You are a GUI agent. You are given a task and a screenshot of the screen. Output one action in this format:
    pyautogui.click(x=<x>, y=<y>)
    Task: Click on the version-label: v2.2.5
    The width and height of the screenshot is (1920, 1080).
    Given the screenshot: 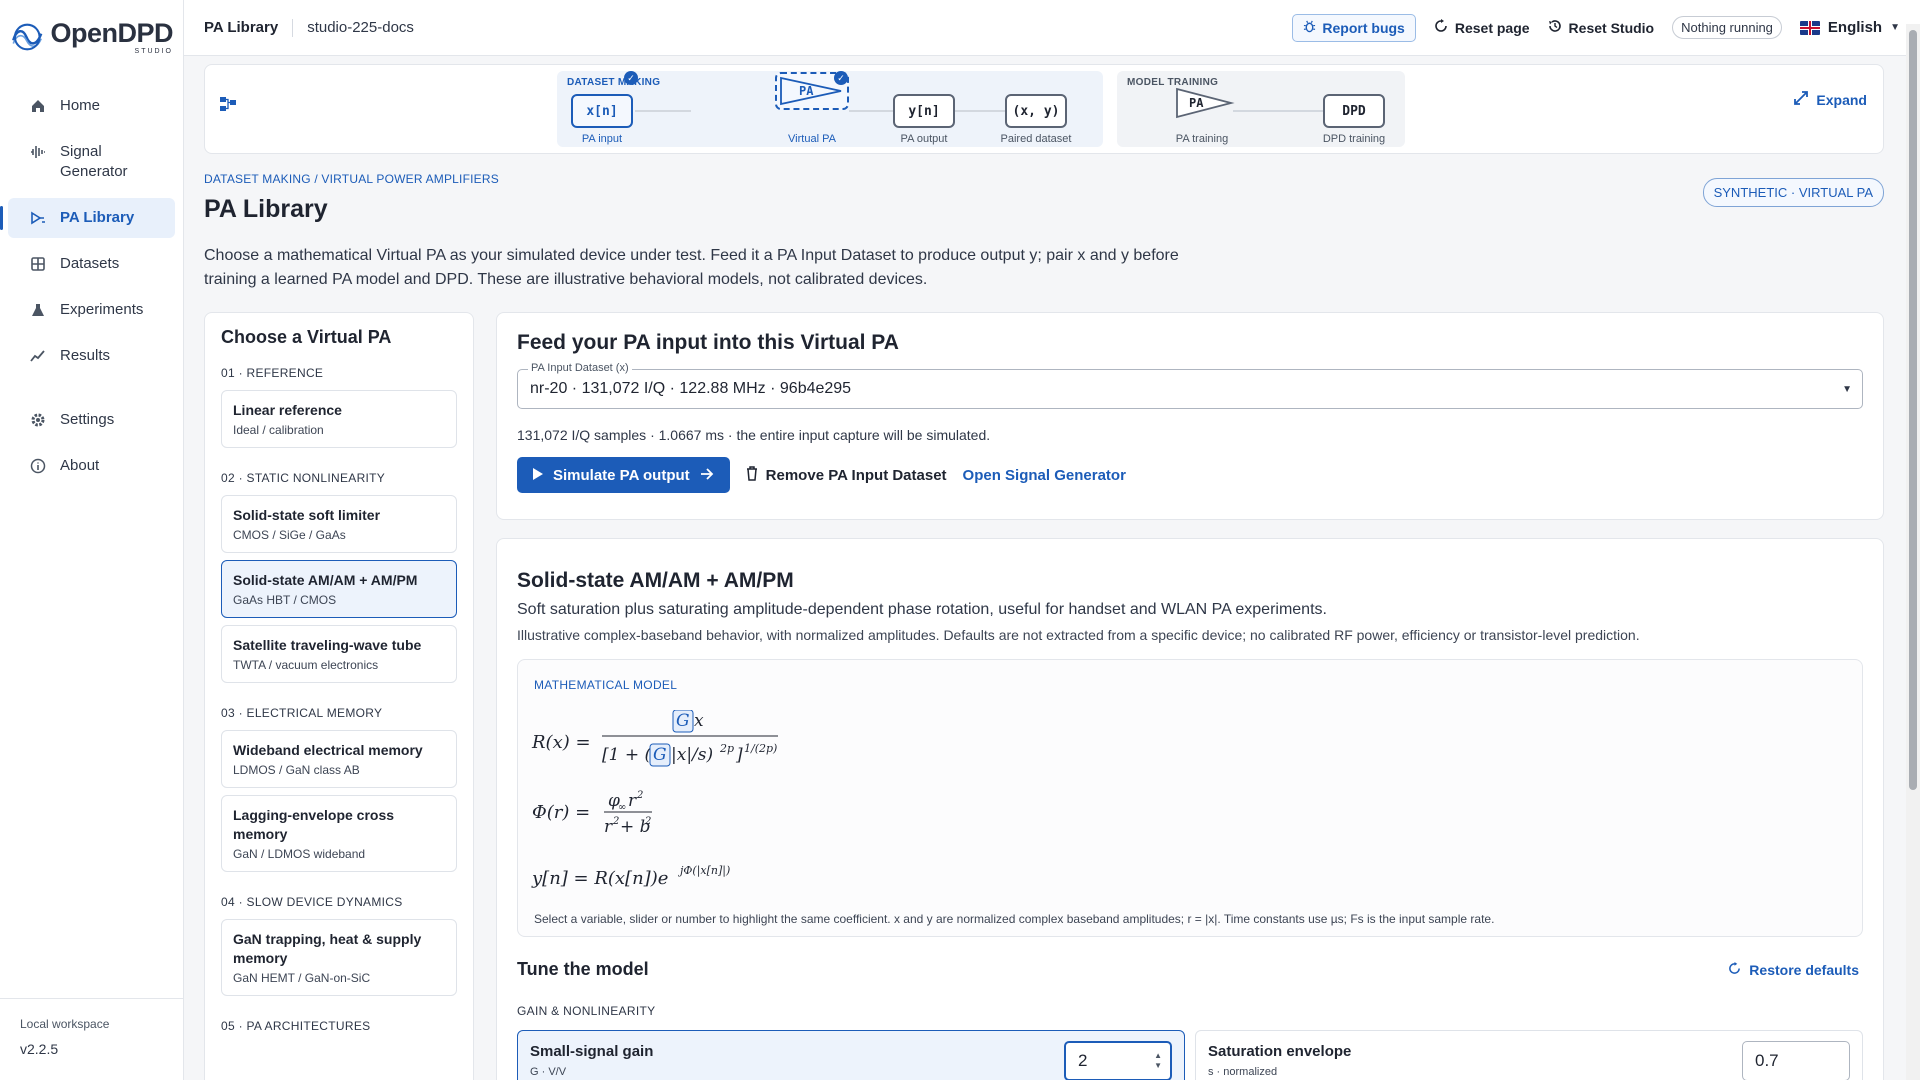 What is the action you would take?
    pyautogui.click(x=39, y=1049)
    